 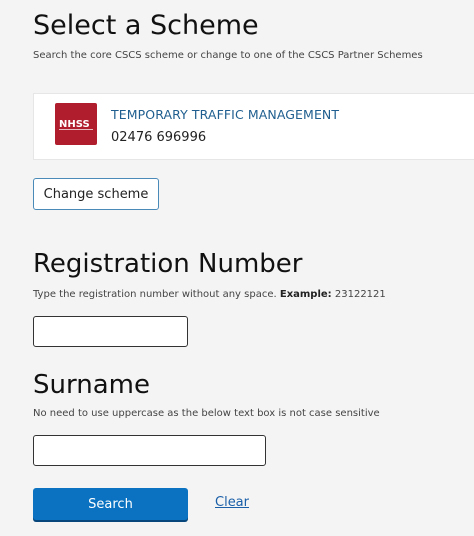 I want to click on registration-heading: Registration Number, so click(x=168, y=264).